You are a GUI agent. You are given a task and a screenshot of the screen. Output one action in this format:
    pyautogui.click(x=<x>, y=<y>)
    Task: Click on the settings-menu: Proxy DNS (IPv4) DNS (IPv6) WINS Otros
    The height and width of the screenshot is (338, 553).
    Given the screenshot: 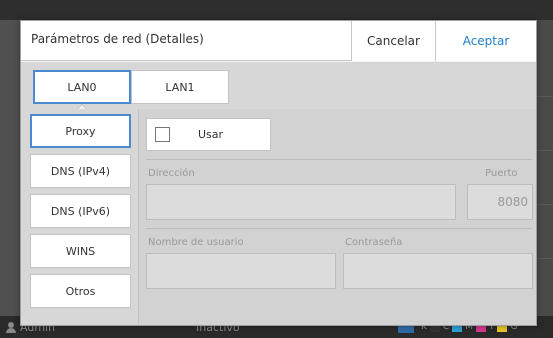 What is the action you would take?
    pyautogui.click(x=80, y=214)
    